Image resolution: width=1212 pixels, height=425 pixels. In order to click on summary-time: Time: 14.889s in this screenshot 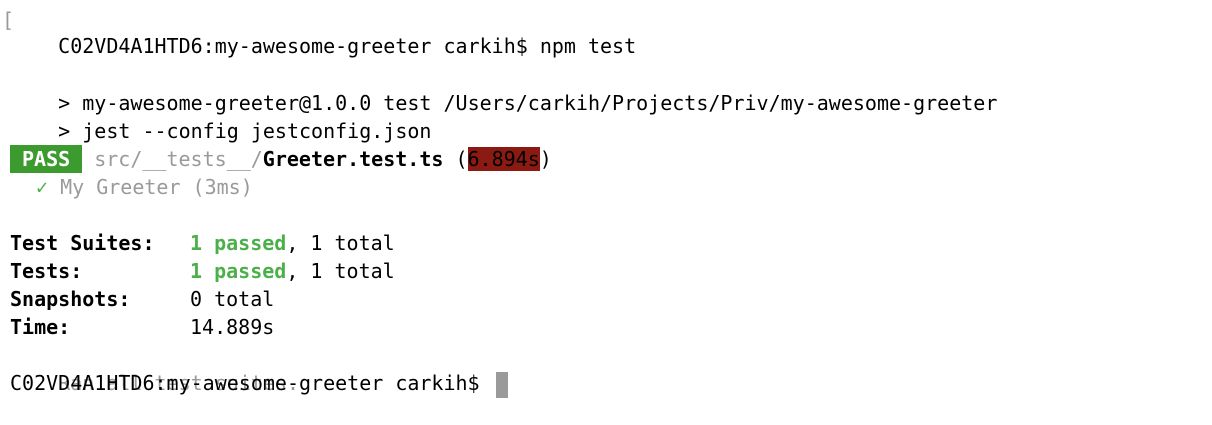, I will do `click(142, 327)`.